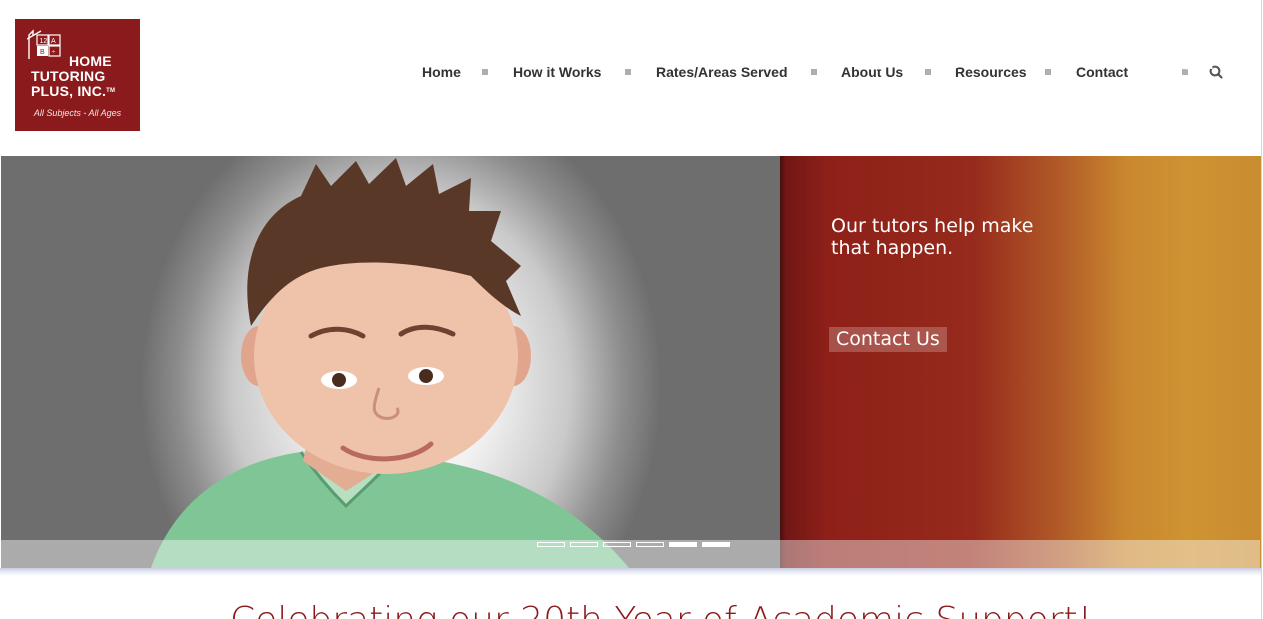 The width and height of the screenshot is (1263, 619). I want to click on hero-headline-line2: Happy Child!, so click(975, 102).